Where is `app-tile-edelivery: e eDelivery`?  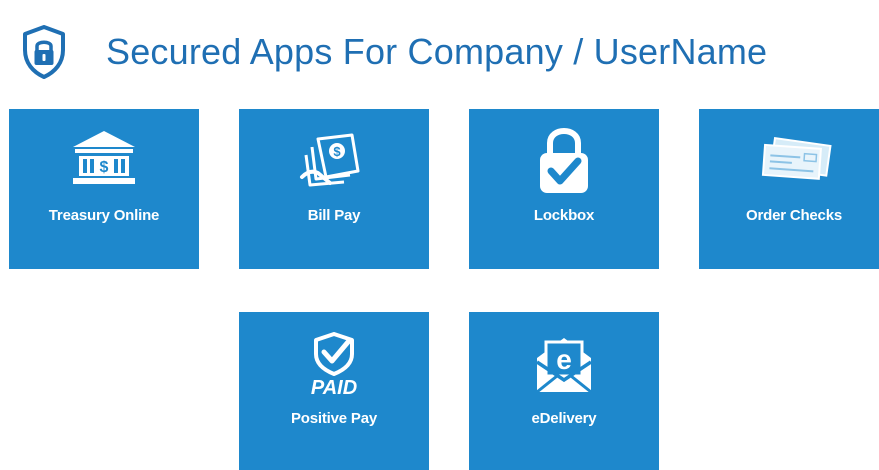
app-tile-edelivery: e eDelivery is located at coordinates (564, 391).